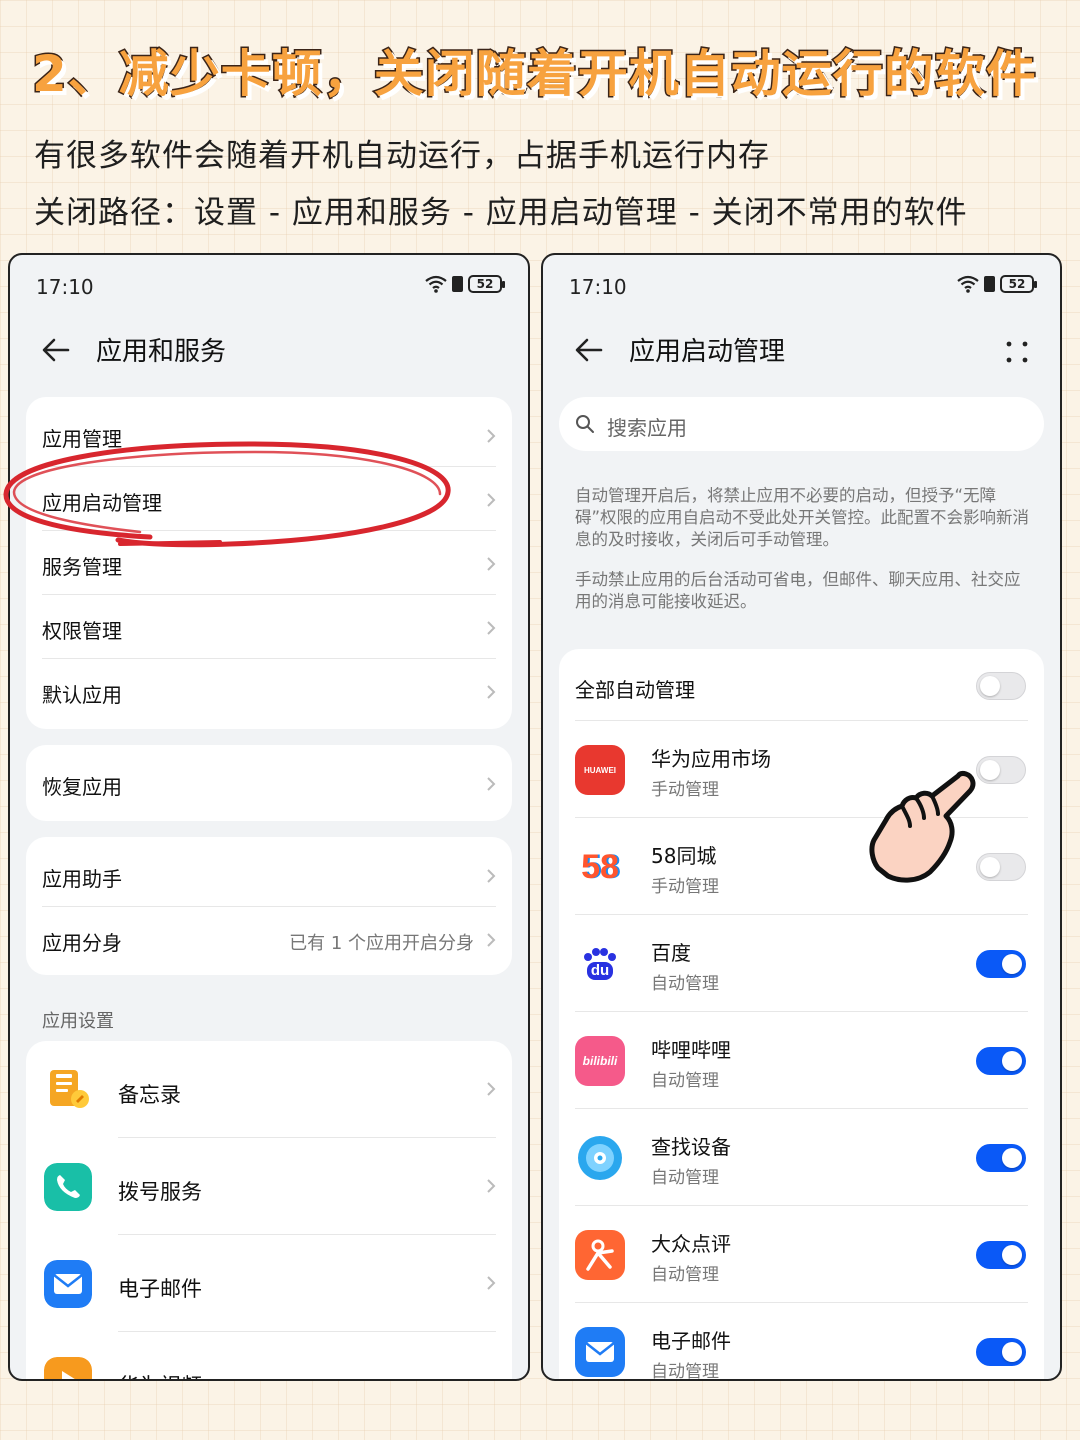 The width and height of the screenshot is (1080, 1440). Describe the element at coordinates (711, 759) in the screenshot. I see `app-name: 华为应用市场` at that location.